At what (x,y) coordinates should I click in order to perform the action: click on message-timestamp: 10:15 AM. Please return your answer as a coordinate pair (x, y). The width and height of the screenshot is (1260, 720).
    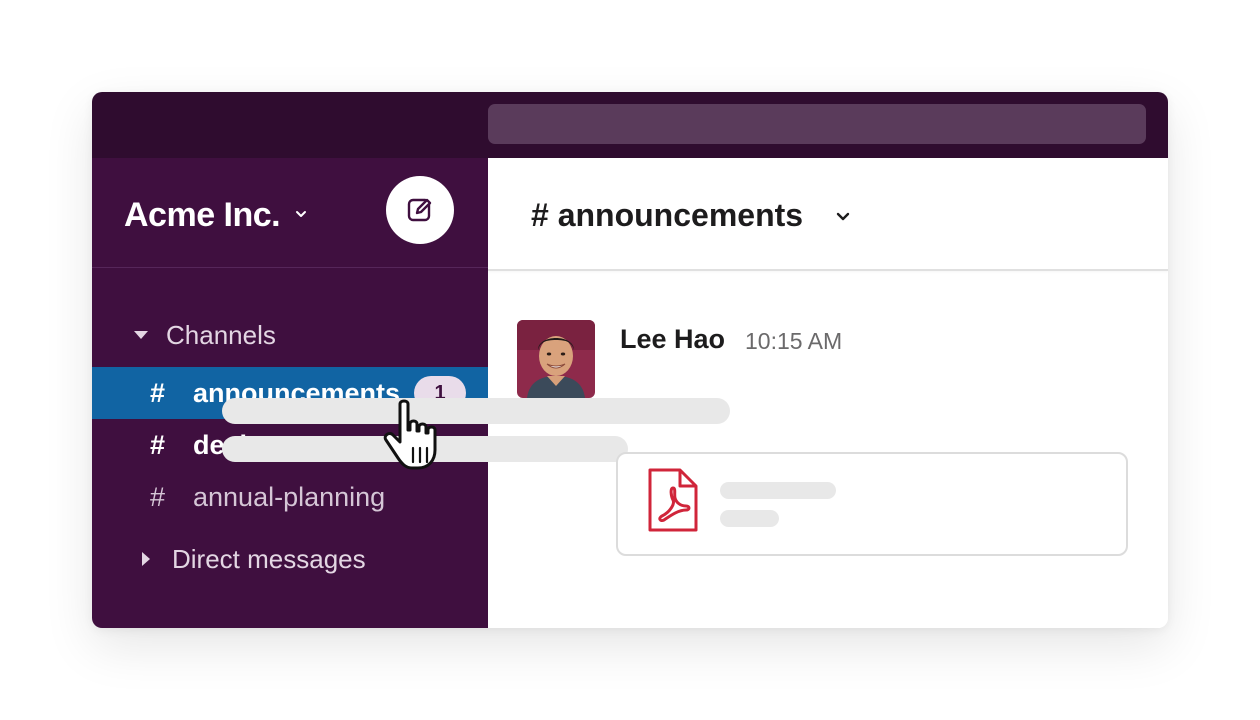
    Looking at the image, I should click on (793, 341).